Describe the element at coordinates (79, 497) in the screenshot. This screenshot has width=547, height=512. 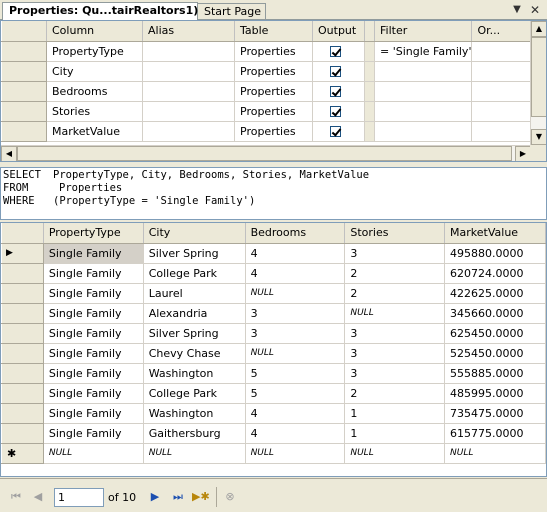
I see `current-record-input` at that location.